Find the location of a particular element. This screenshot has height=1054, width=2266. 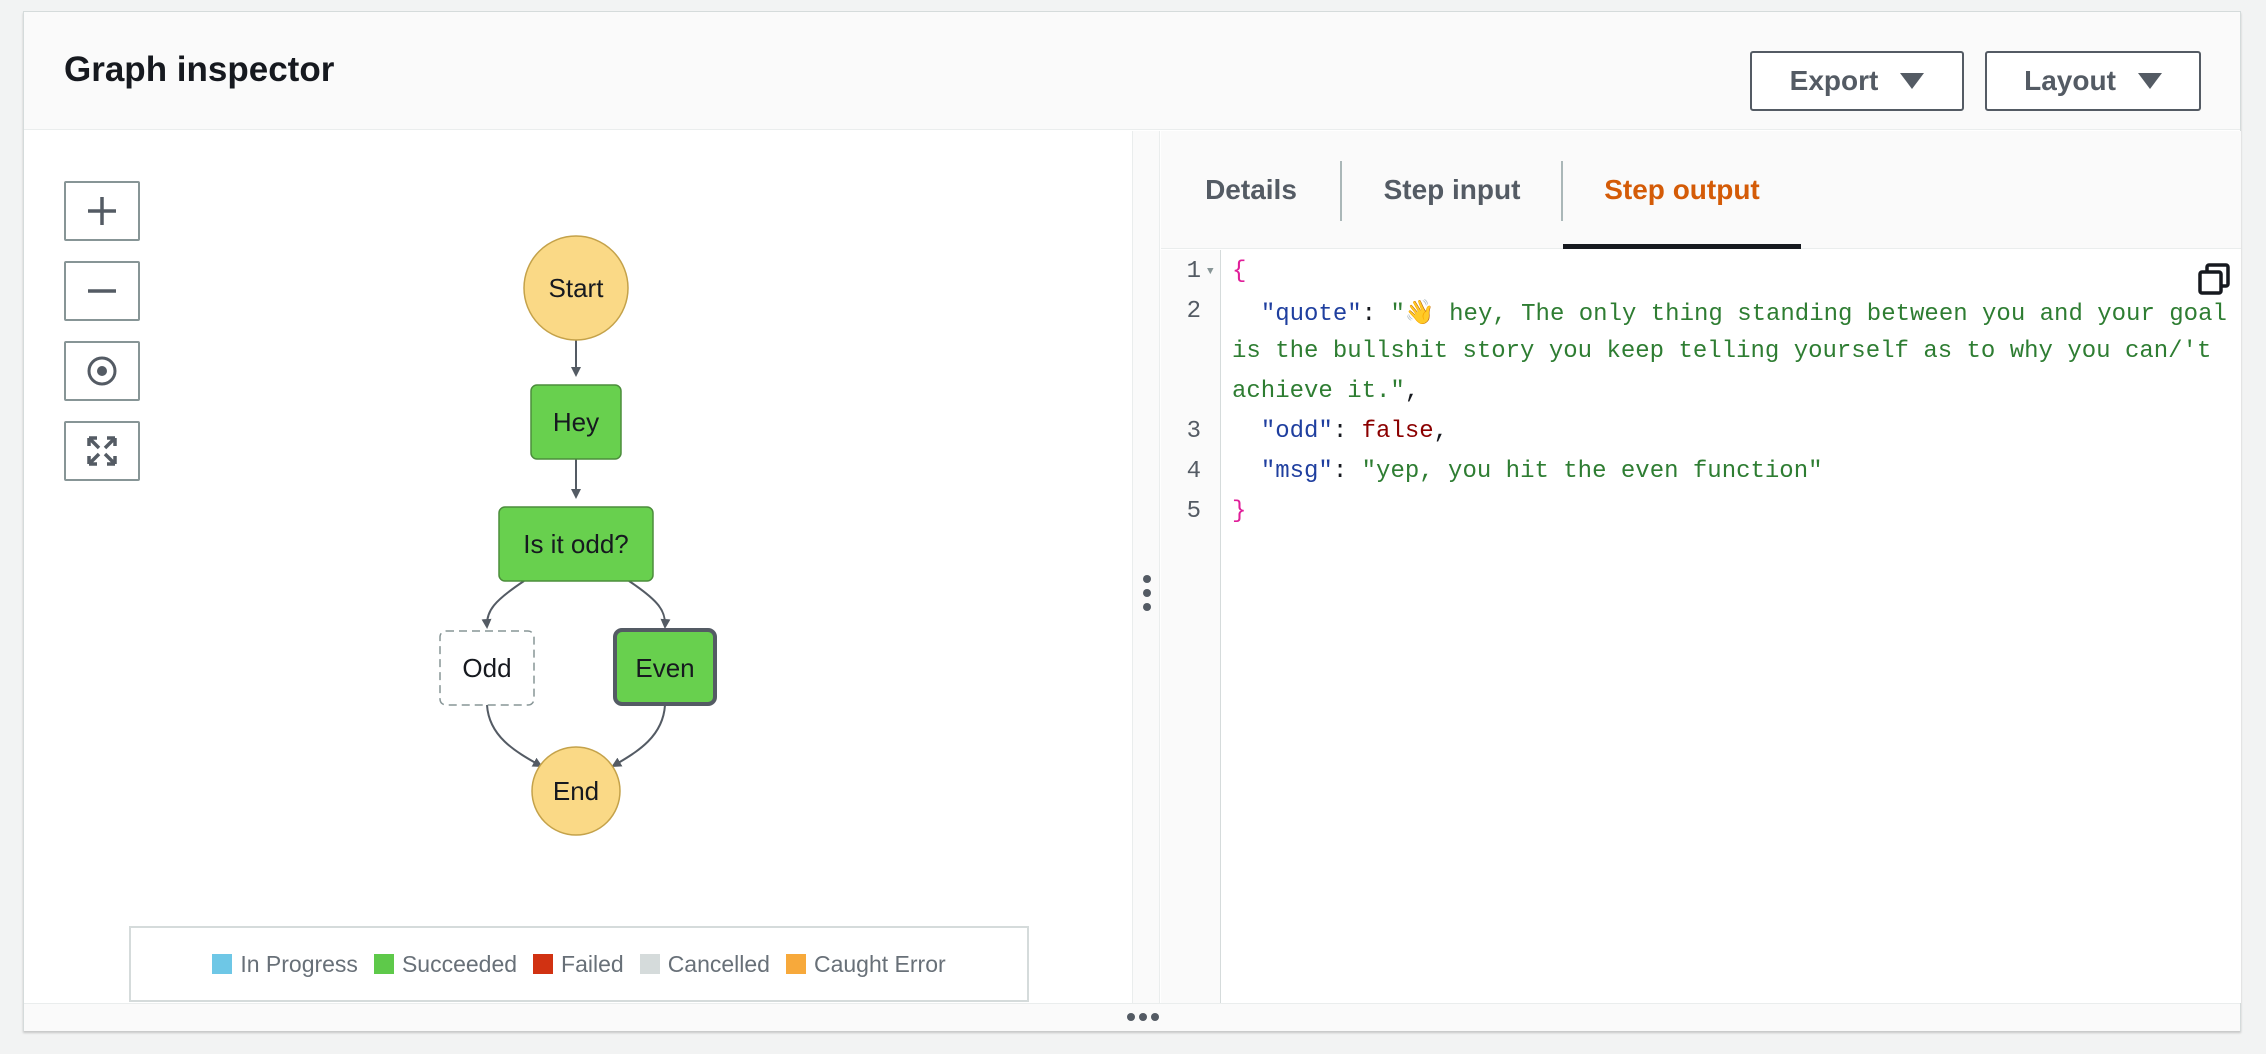

page-title: Graph inspector is located at coordinates (199, 69).